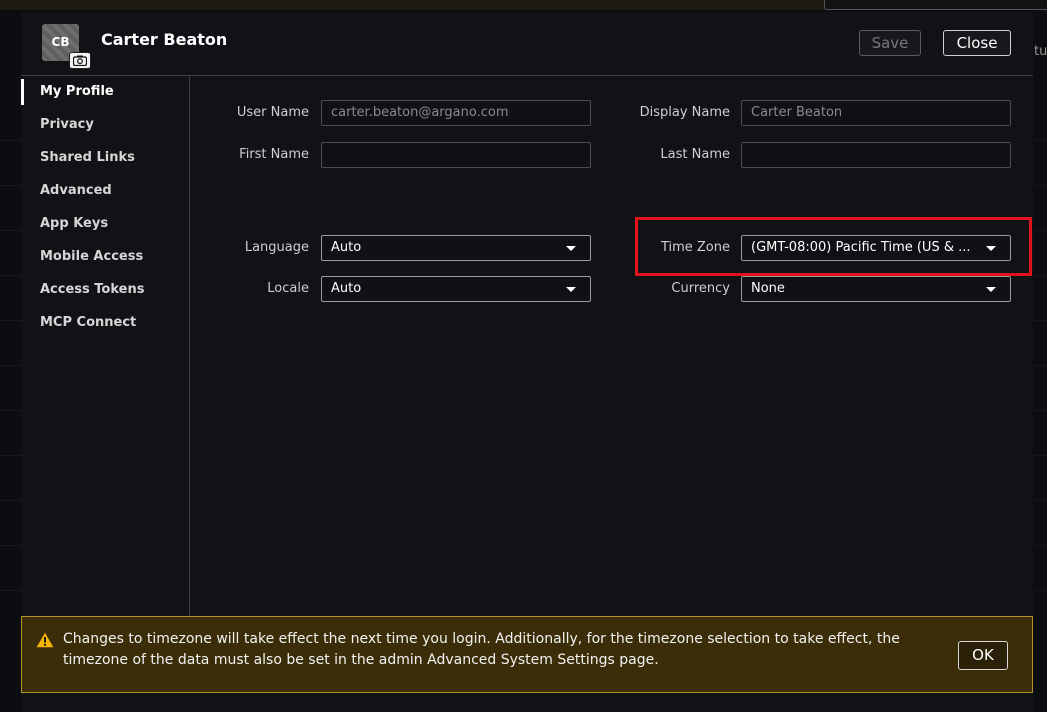 This screenshot has width=1047, height=712. I want to click on sidebar-item-my-profile: My Profile, so click(105, 92).